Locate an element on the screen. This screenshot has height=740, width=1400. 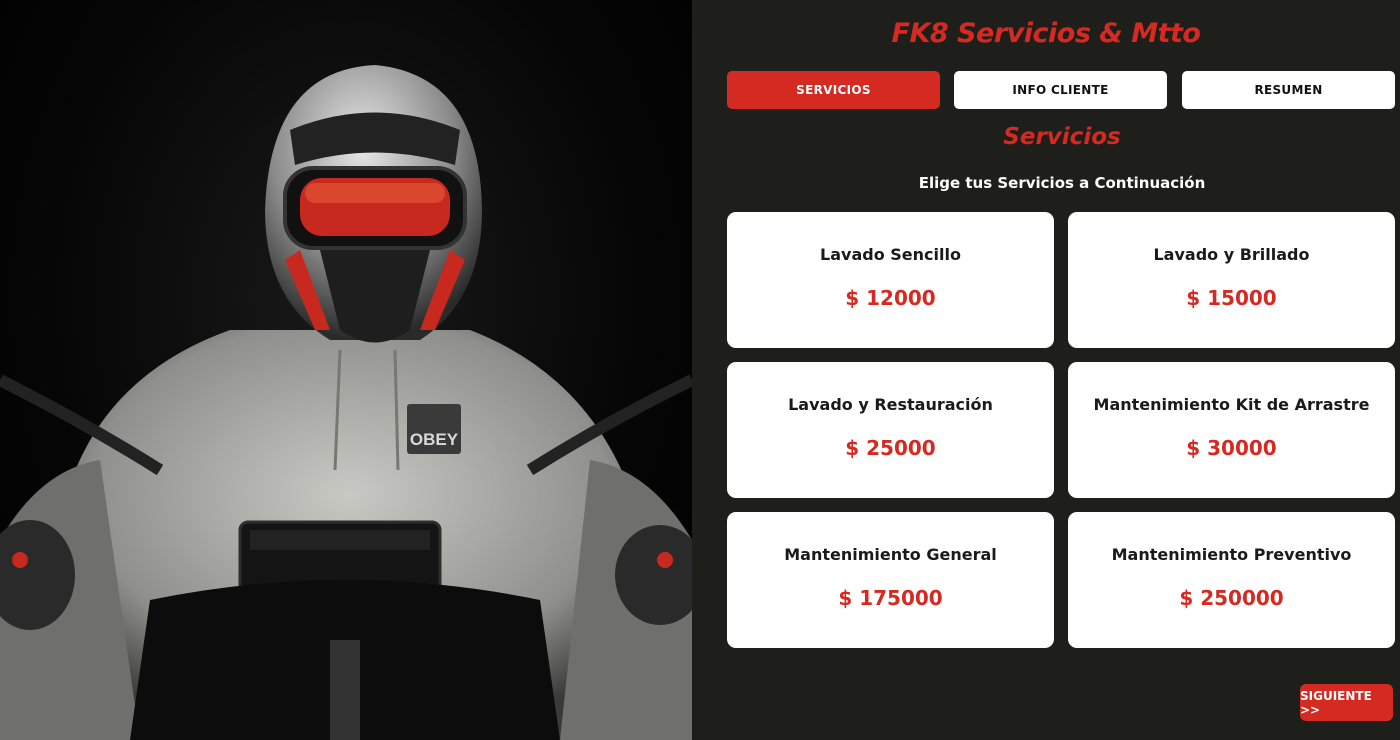
svg-text: OBEY is located at coordinates (434, 439).